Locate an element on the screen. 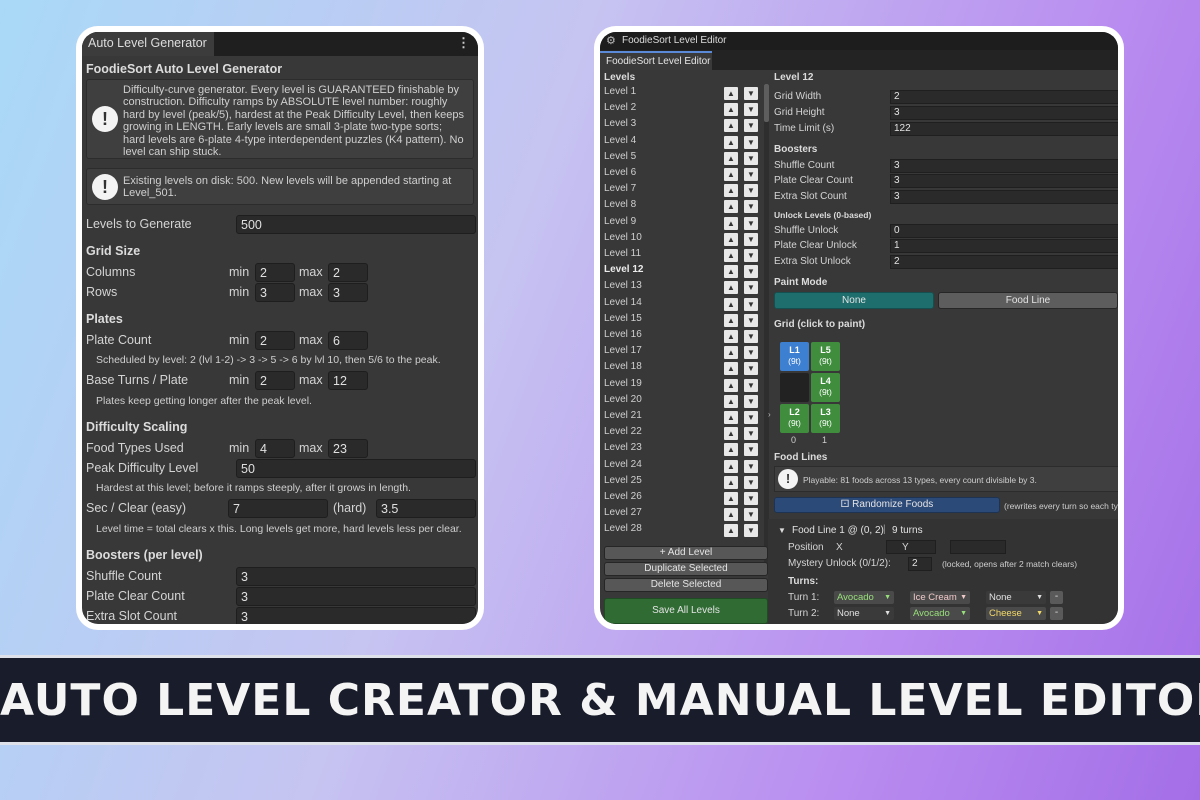 This screenshot has height=800, width=1200. kebab-menu-icon: ⋮ is located at coordinates (463, 43).